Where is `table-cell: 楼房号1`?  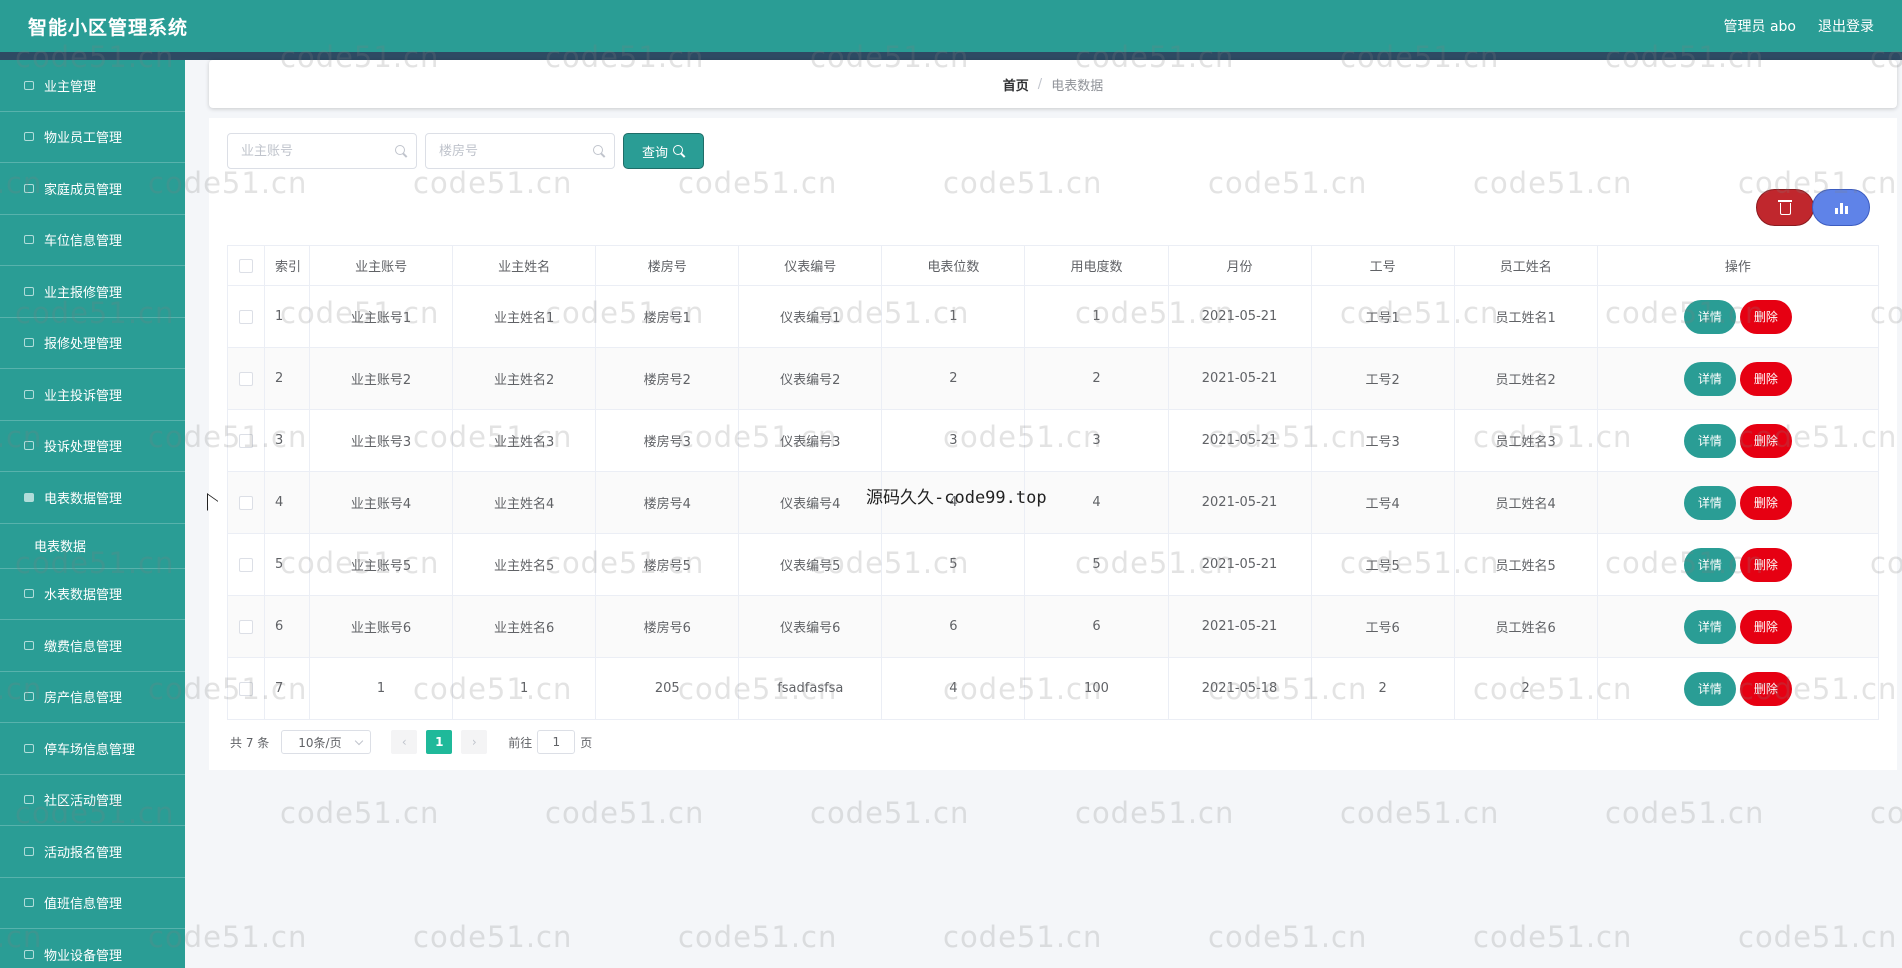
table-cell: 楼房号1 is located at coordinates (667, 316).